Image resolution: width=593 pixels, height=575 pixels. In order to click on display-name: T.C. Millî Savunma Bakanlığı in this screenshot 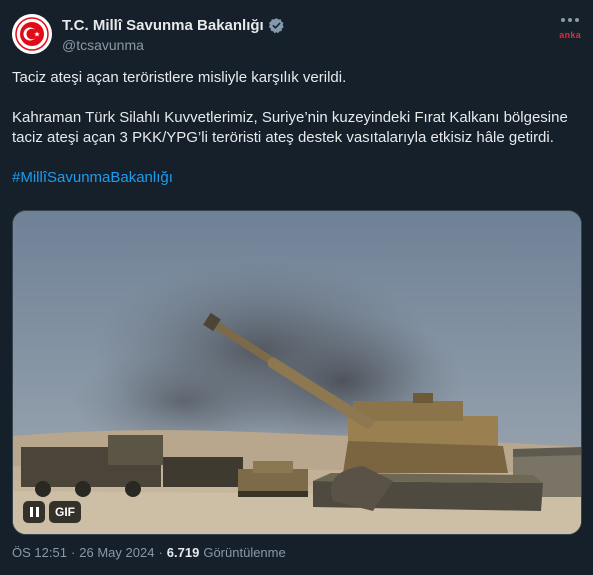, I will do `click(163, 25)`.